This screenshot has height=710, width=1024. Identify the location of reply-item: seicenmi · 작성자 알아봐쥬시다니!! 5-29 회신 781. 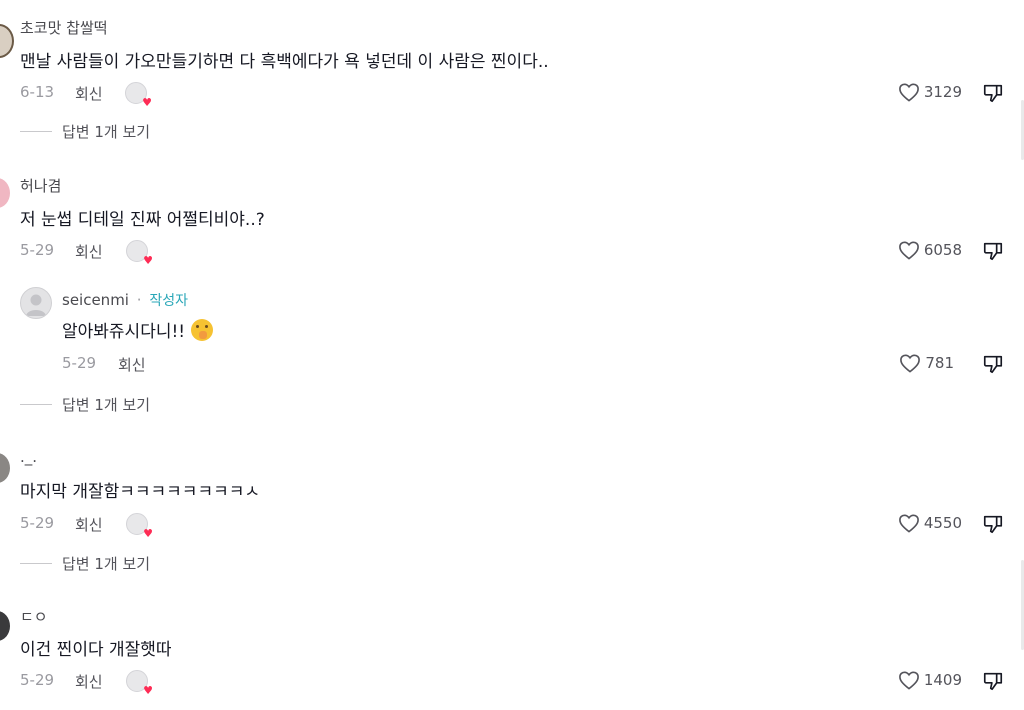
(512, 330).